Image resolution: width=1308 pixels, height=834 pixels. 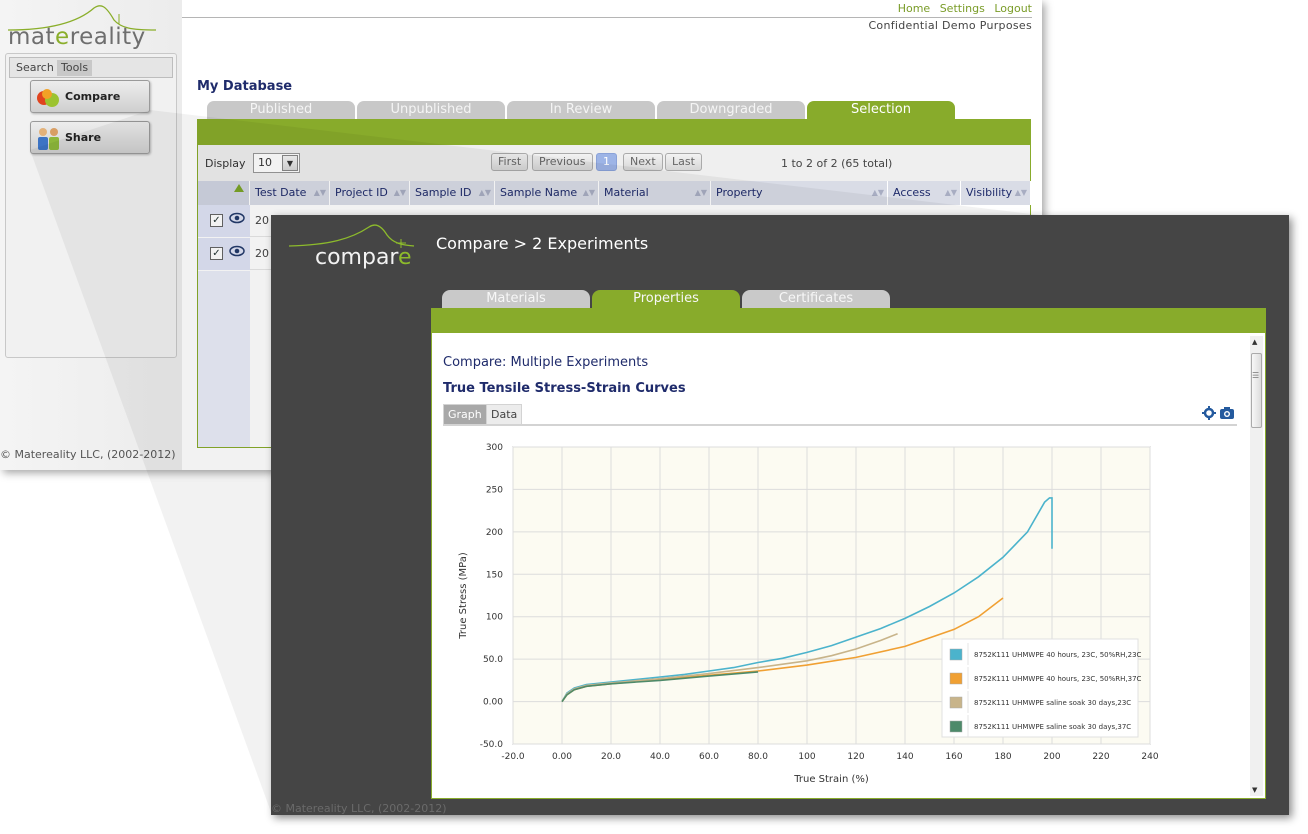 I want to click on x-tick-label: 140, so click(x=904, y=757).